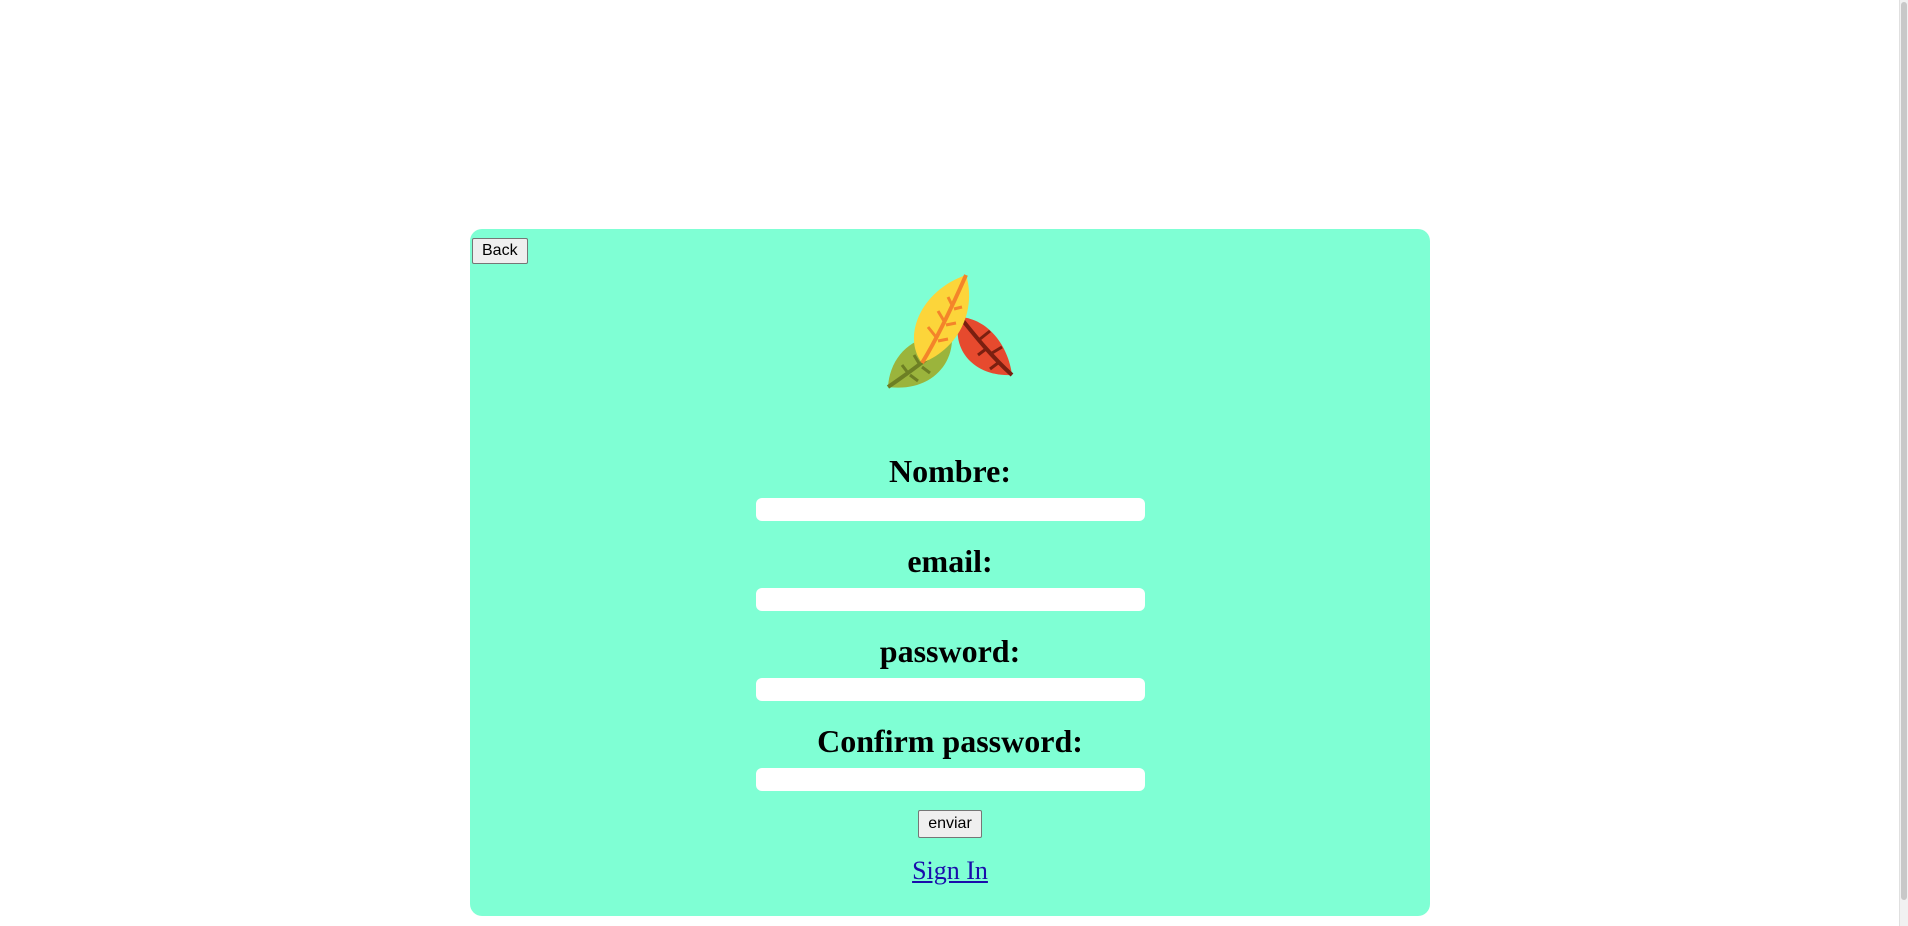  Describe the element at coordinates (950, 471) in the screenshot. I see `name-label: Nombre:` at that location.